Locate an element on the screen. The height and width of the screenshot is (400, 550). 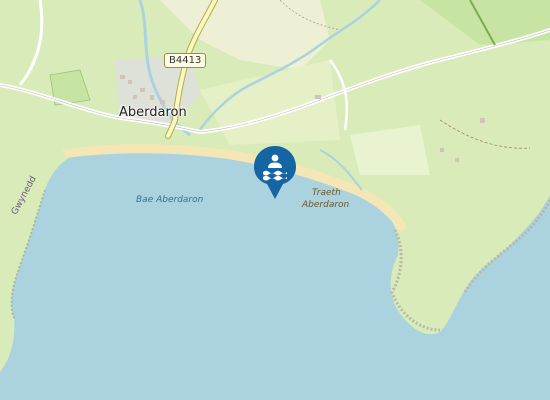
town-label: Aberdaron is located at coordinates (153, 112).